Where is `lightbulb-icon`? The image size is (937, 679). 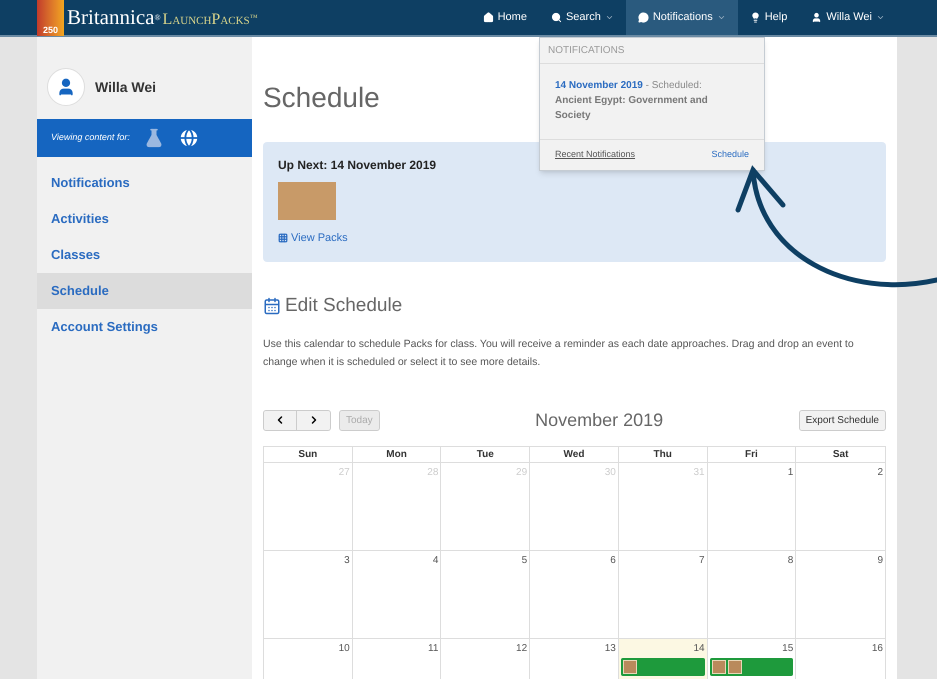
lightbulb-icon is located at coordinates (755, 17).